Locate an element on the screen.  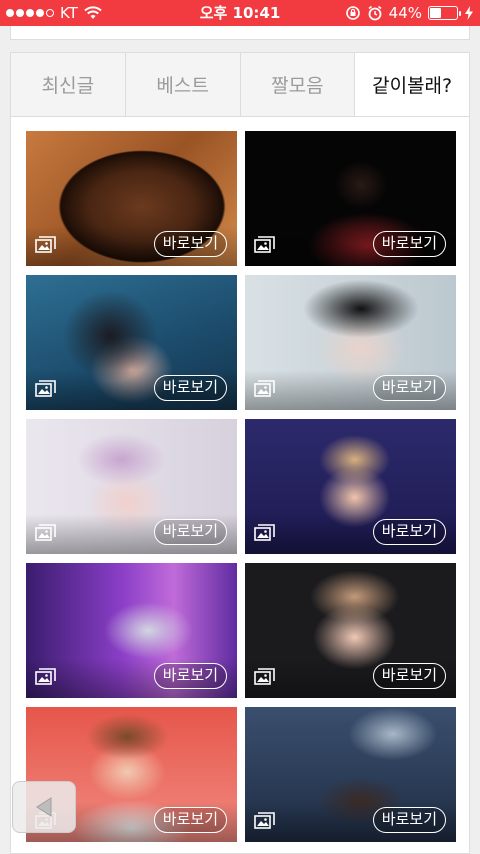
back-arrow-icon is located at coordinates (44, 807).